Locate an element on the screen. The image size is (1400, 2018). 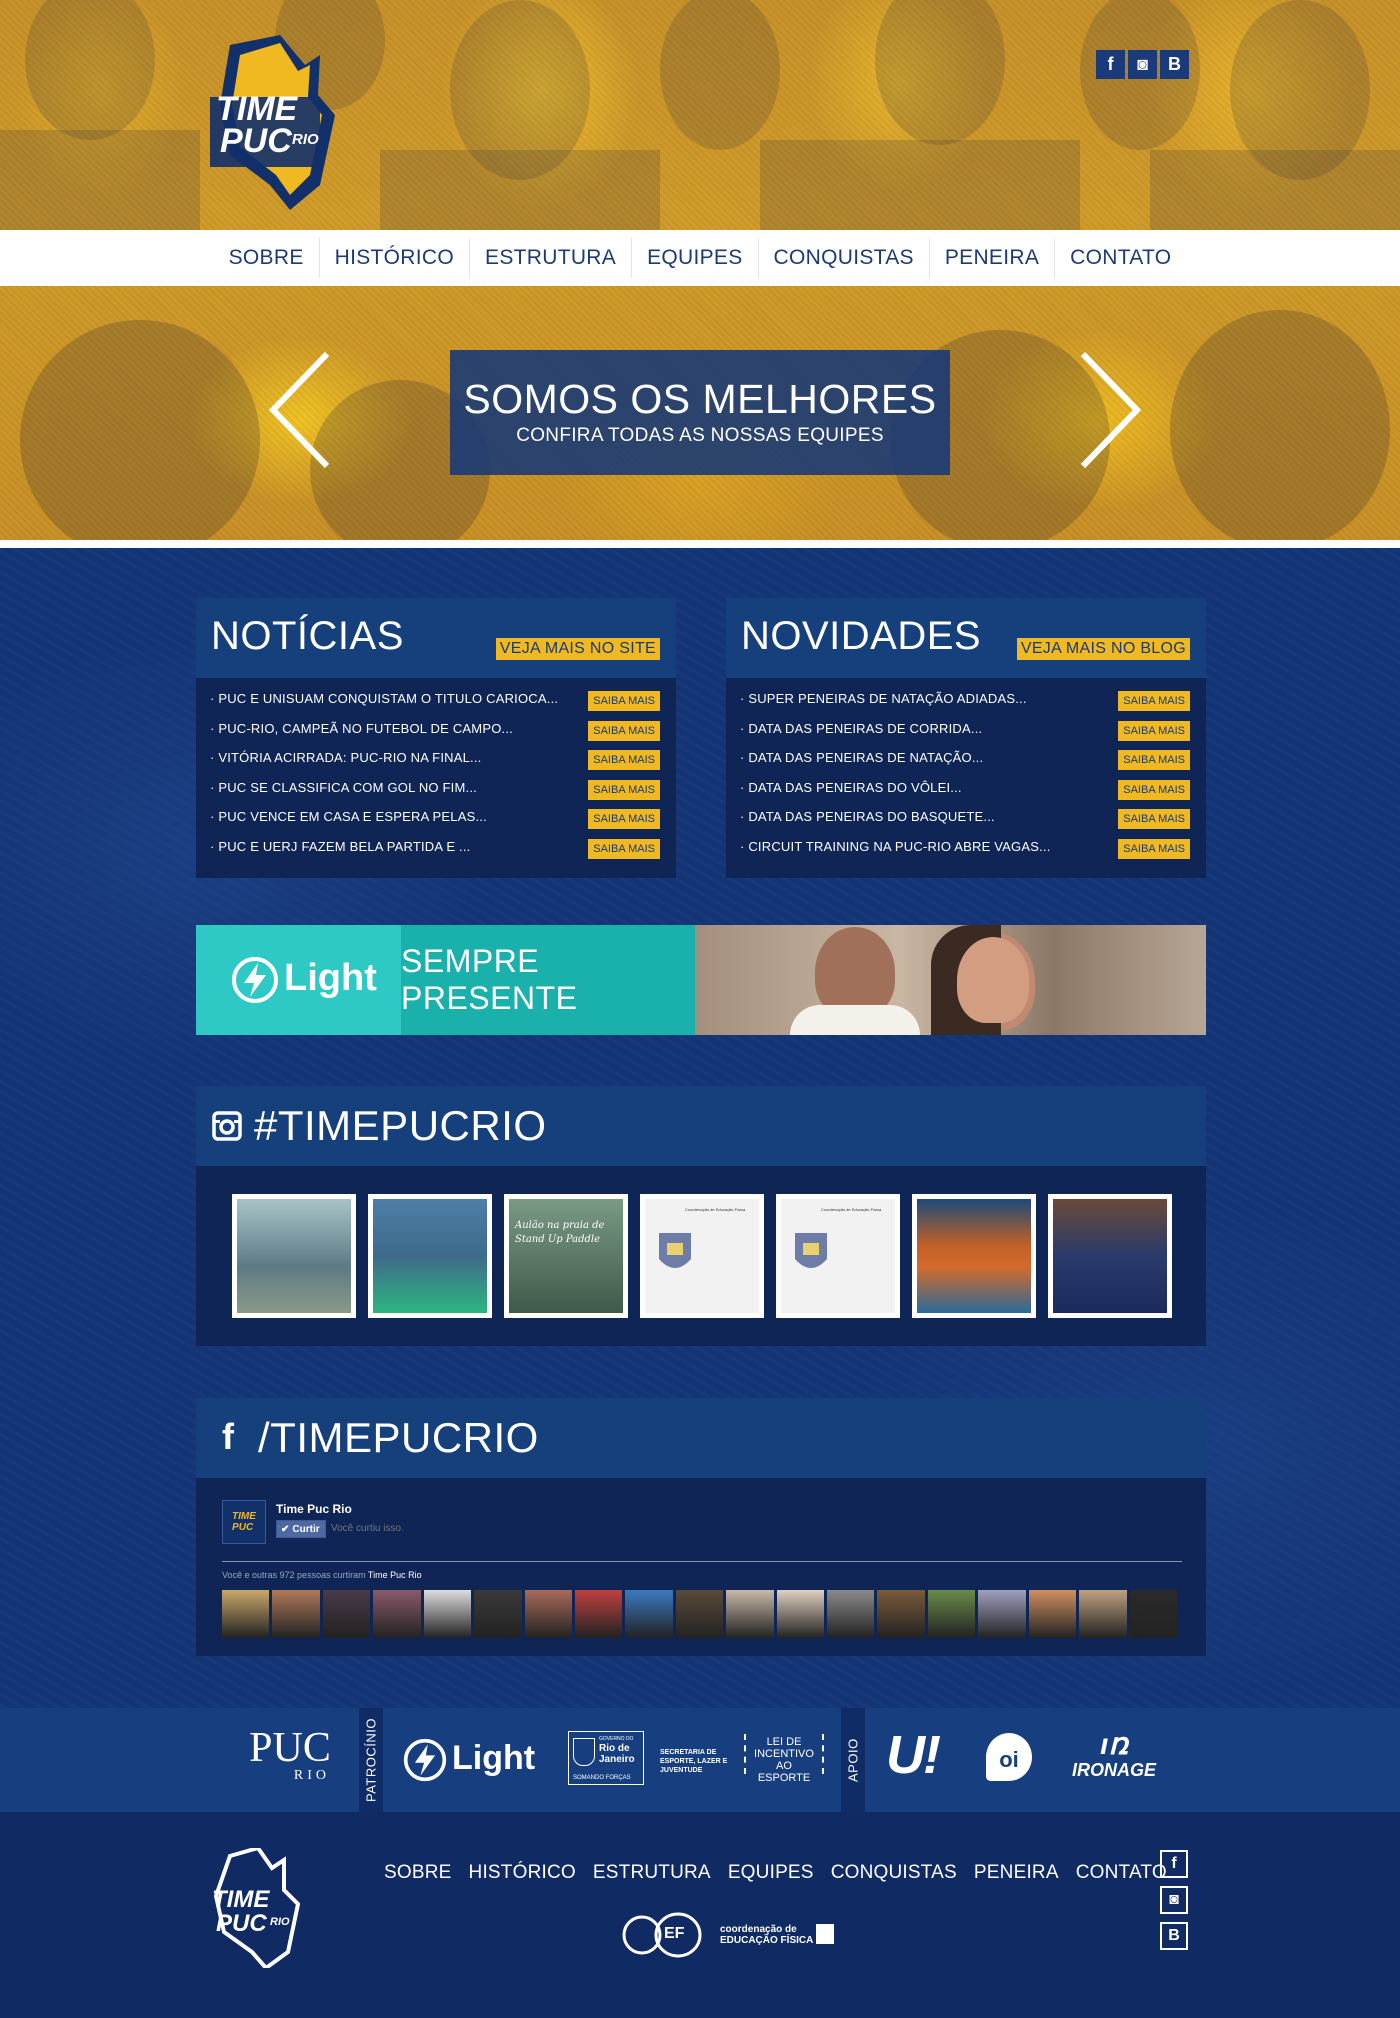
governo-rj-logo: GOVERNO DO Rio de Janeiro SOMANDO FORÇAS is located at coordinates (606, 1758).